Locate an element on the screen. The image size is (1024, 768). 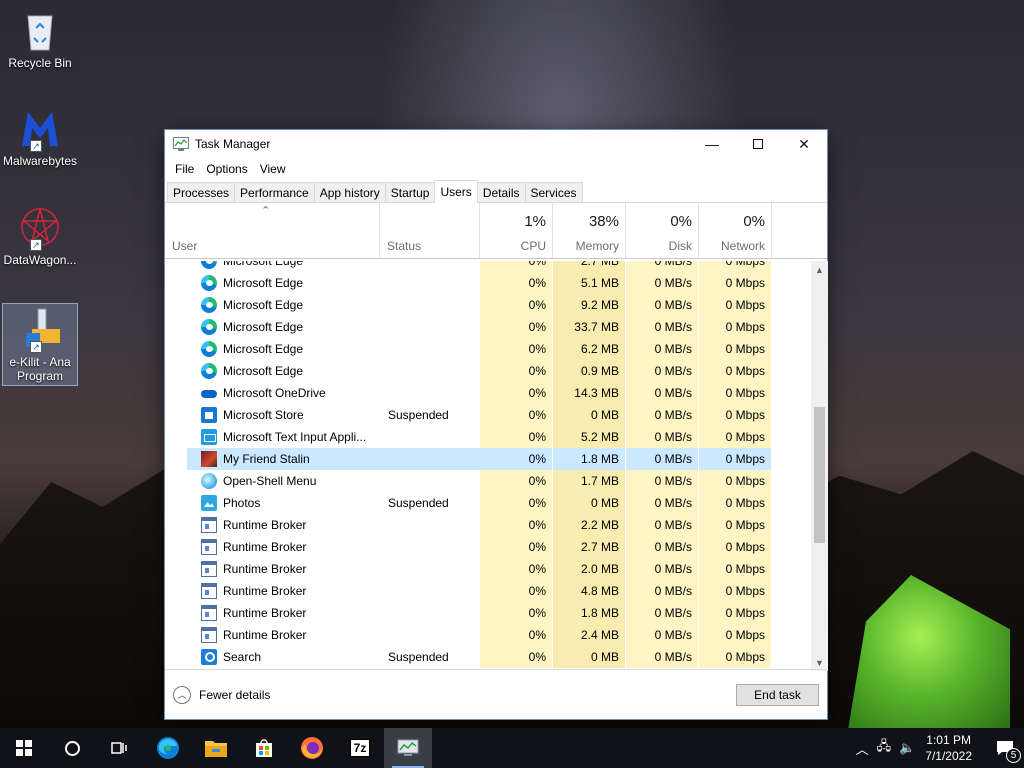
desktop-icon-e-kilit: ↗ e-Kilit - Ana Program is located at coordinates (40, 344).